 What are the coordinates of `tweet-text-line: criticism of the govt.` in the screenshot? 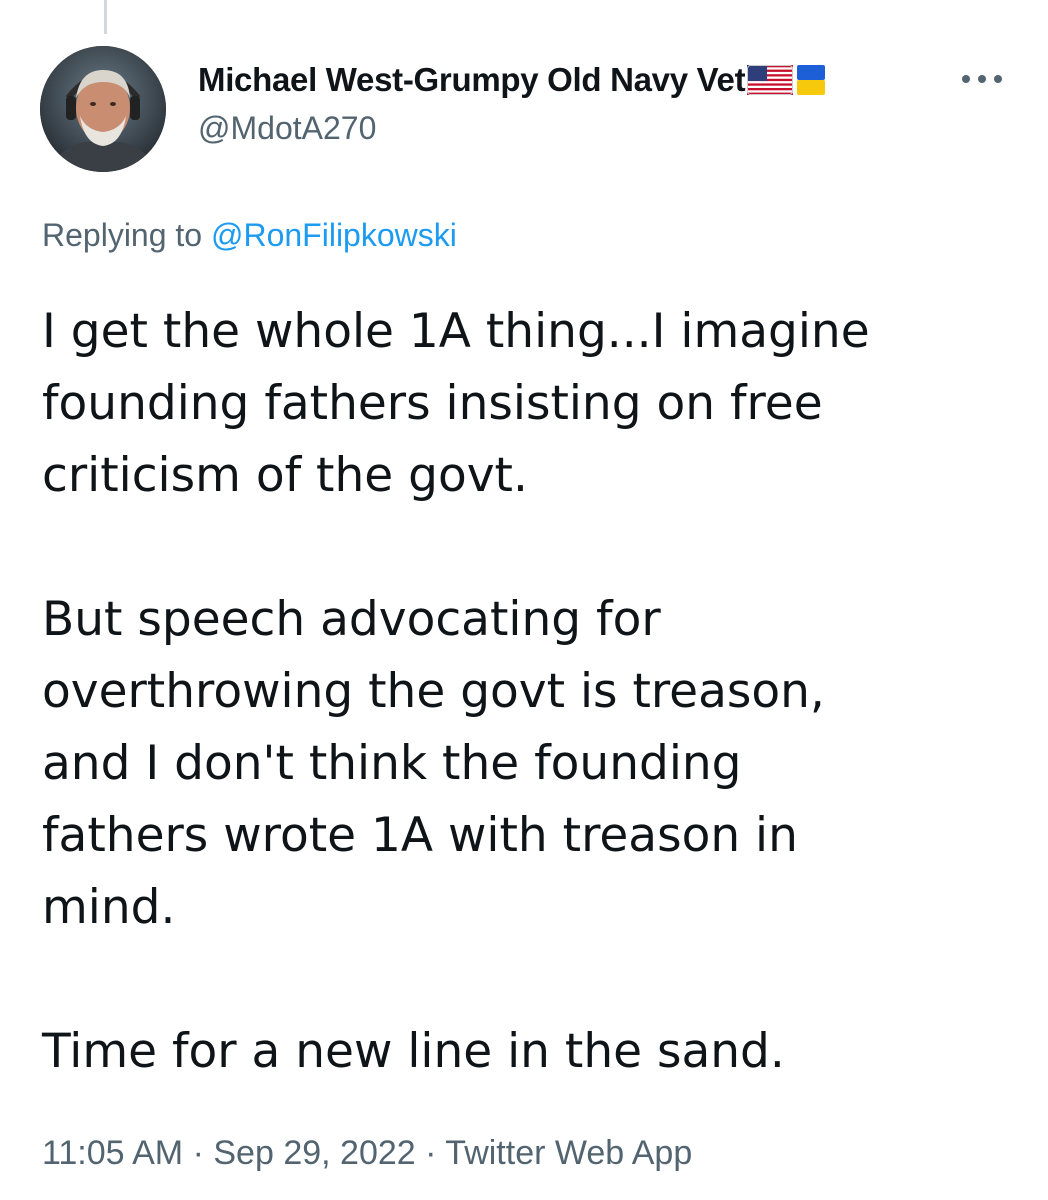 It's located at (285, 475).